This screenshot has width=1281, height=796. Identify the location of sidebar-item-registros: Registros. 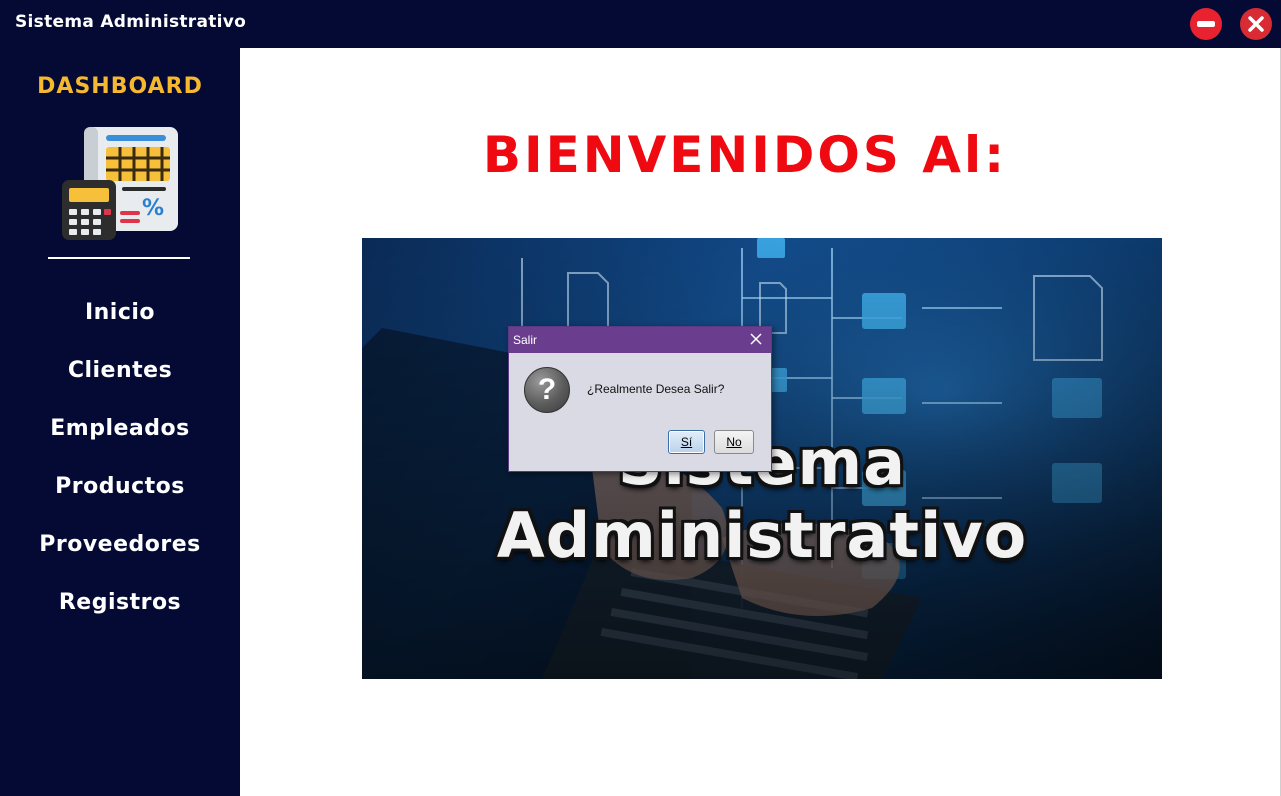
(120, 602).